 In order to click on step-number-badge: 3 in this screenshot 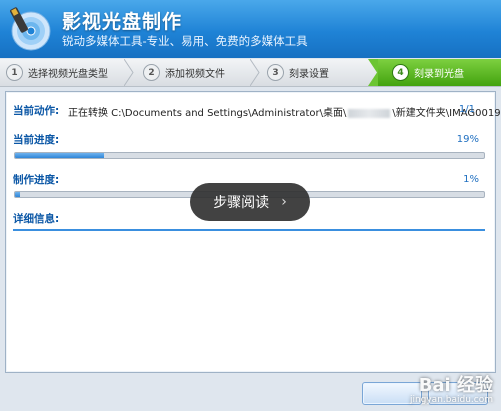, I will do `click(275, 72)`.